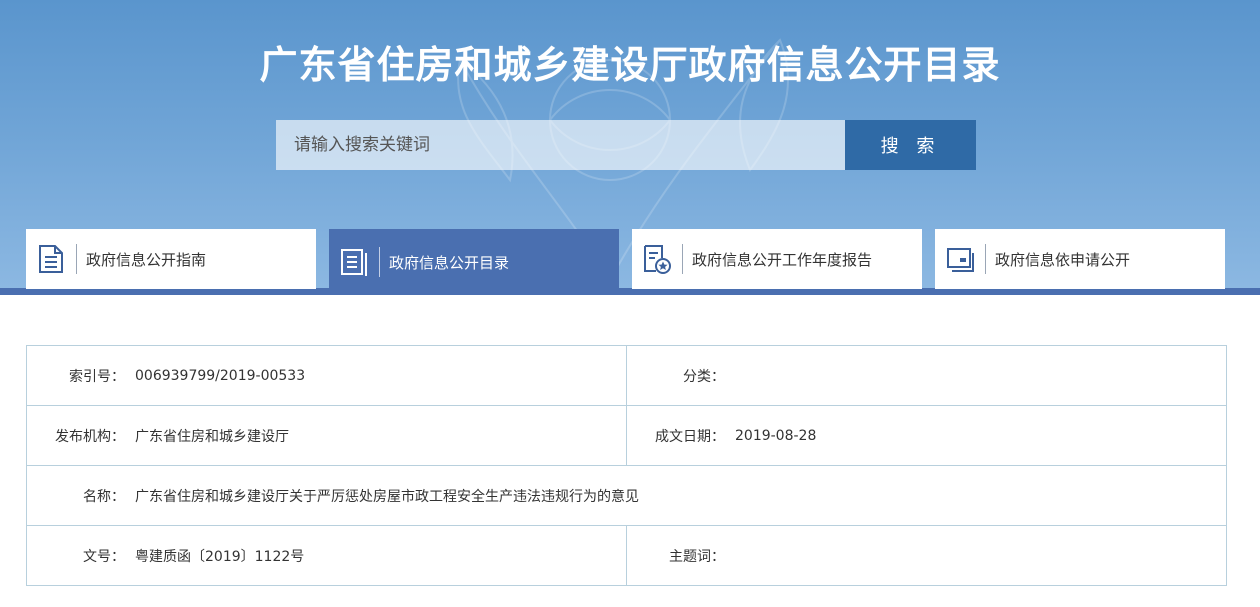 This screenshot has width=1260, height=607. Describe the element at coordinates (561, 145) in the screenshot. I see `search-input` at that location.